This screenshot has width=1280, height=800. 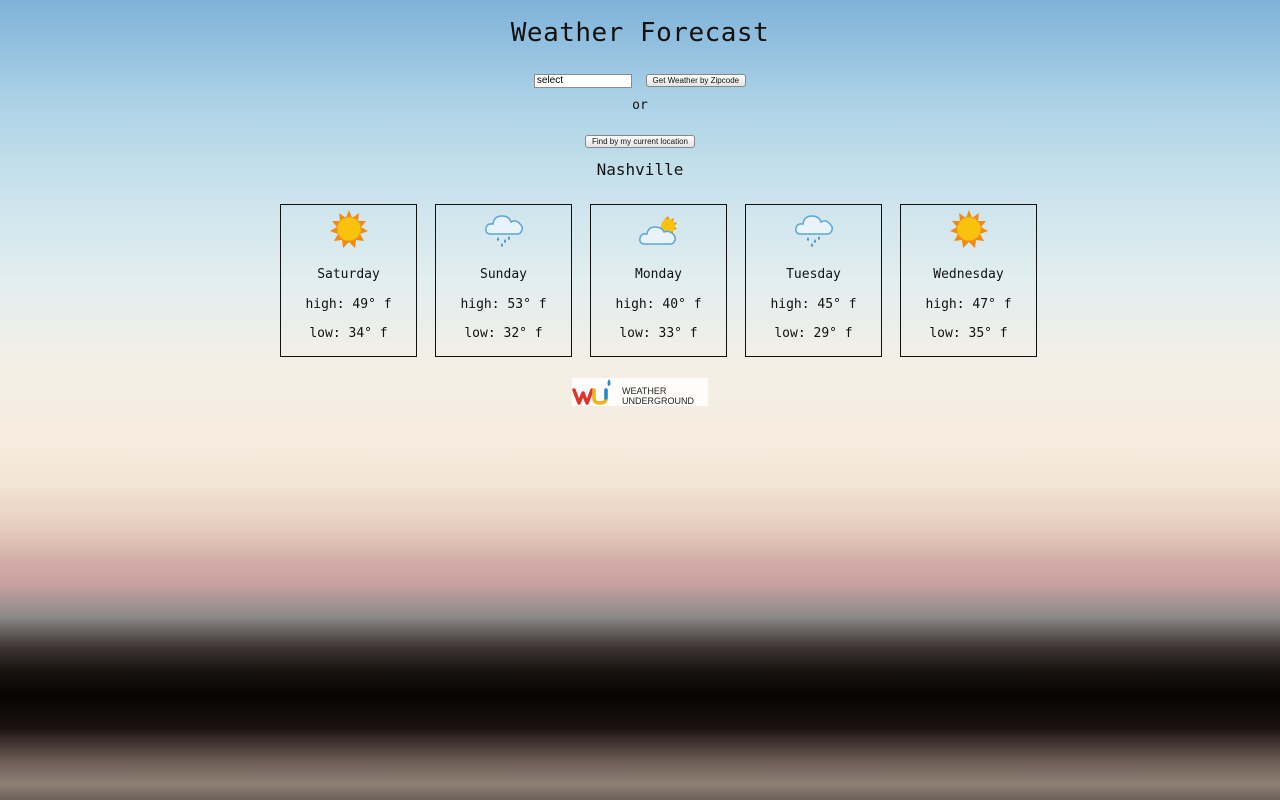 What do you see at coordinates (968, 304) in the screenshot?
I see `forecast-high: high: 47° f` at bounding box center [968, 304].